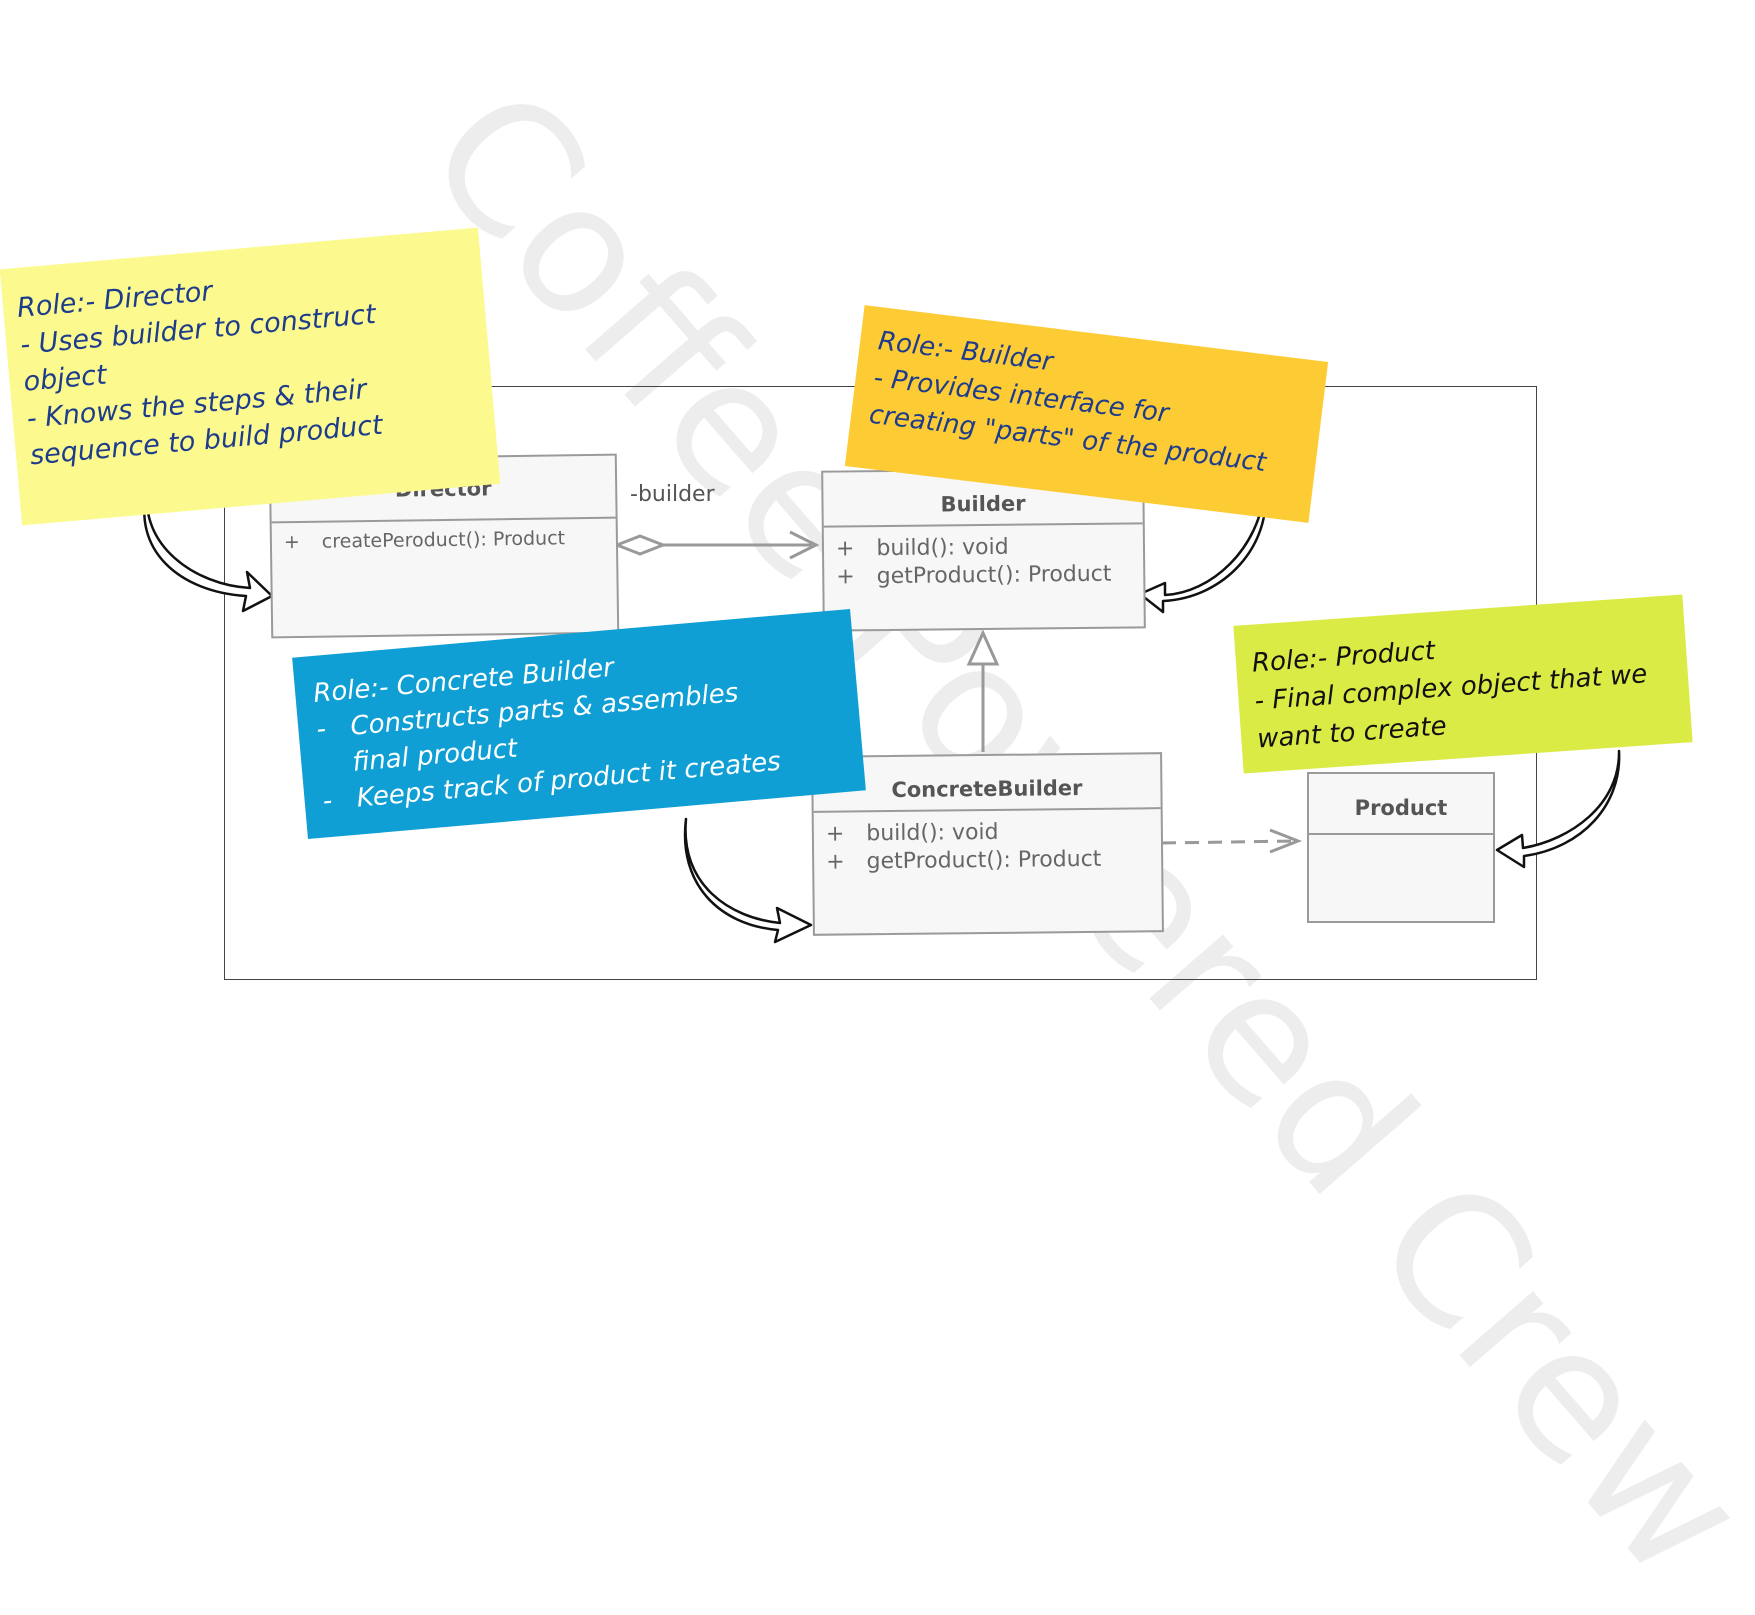  What do you see at coordinates (1229, 842) in the screenshot?
I see `dependency-line` at bounding box center [1229, 842].